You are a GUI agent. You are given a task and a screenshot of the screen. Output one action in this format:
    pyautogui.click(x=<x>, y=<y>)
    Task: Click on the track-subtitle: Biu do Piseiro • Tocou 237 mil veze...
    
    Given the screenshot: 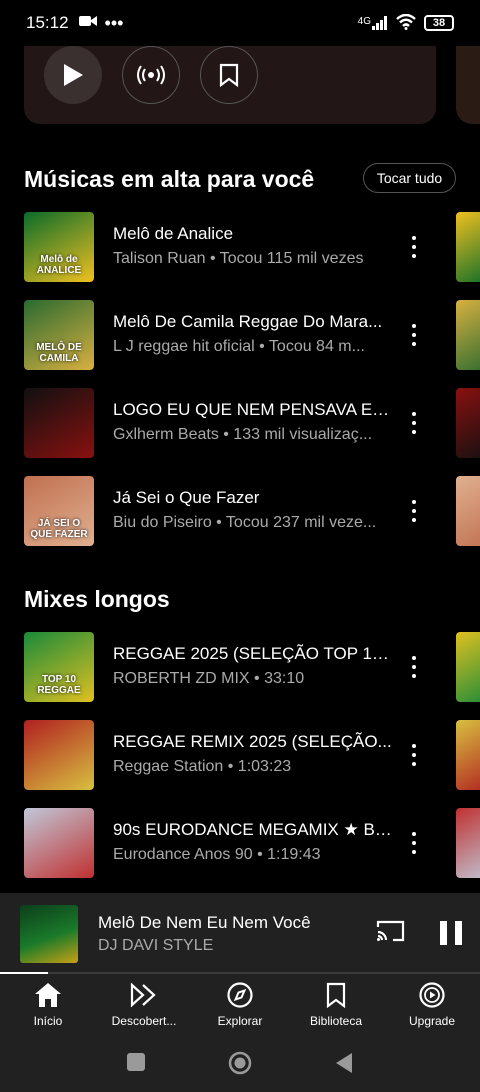 What is the action you would take?
    pyautogui.click(x=245, y=522)
    